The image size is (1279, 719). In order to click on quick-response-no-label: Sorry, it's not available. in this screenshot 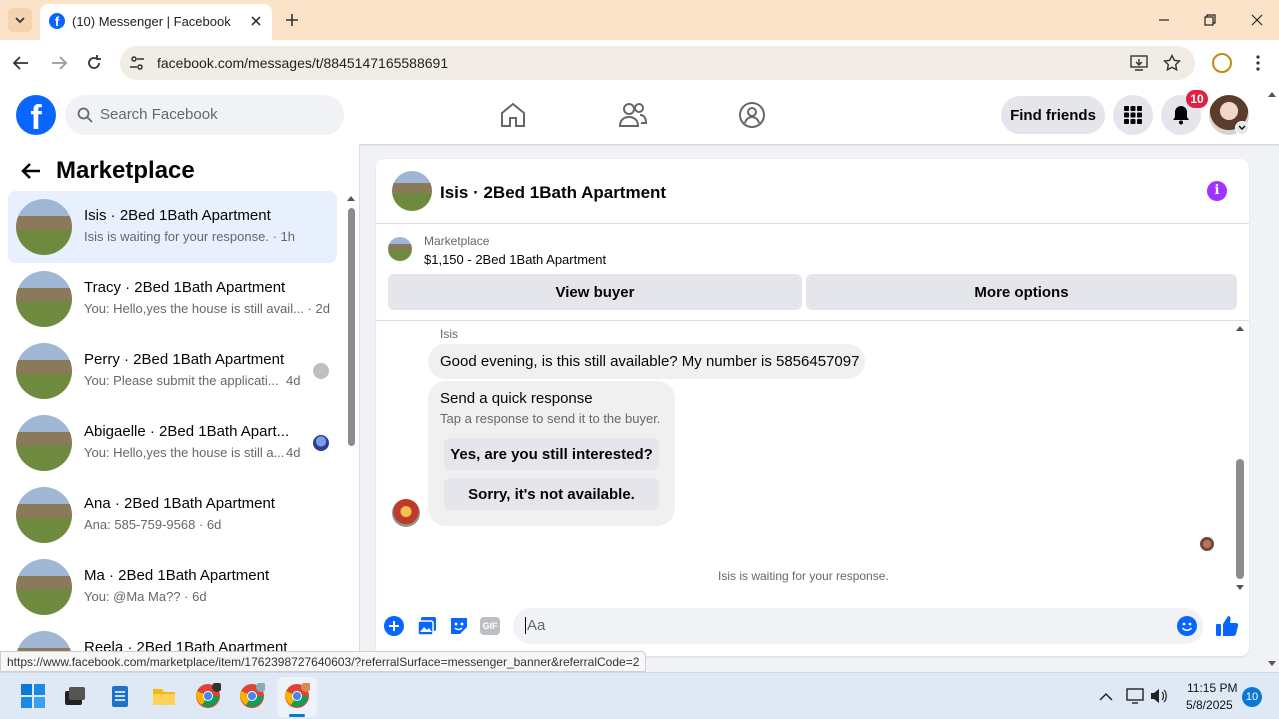, I will do `click(551, 494)`.